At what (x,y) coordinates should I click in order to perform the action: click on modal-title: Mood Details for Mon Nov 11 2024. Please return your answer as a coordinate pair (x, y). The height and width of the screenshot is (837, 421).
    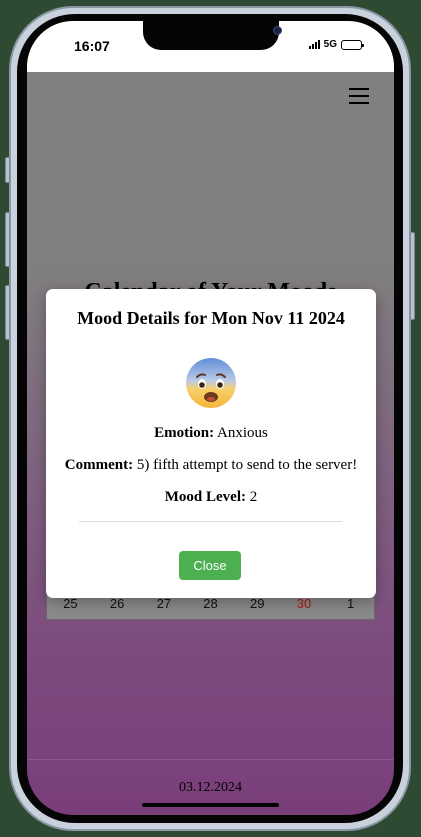
    Looking at the image, I should click on (211, 318).